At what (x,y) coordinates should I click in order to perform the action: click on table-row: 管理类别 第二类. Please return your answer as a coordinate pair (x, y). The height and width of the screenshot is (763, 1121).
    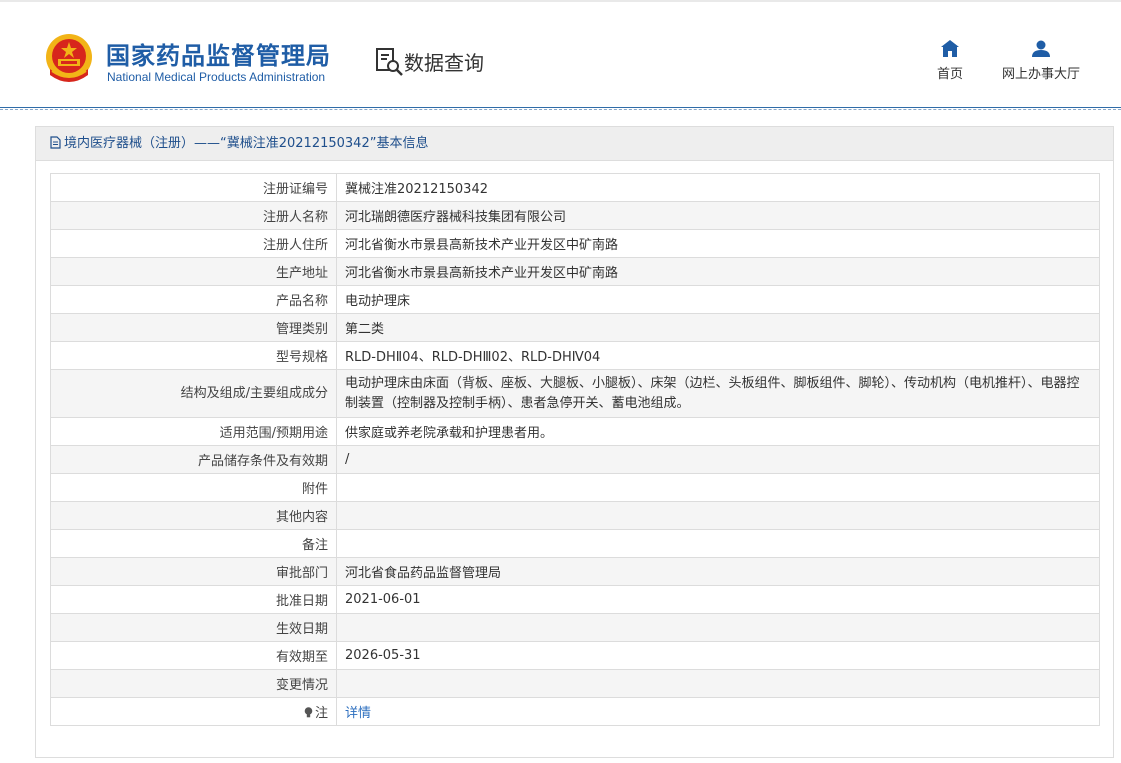
    Looking at the image, I should click on (575, 327).